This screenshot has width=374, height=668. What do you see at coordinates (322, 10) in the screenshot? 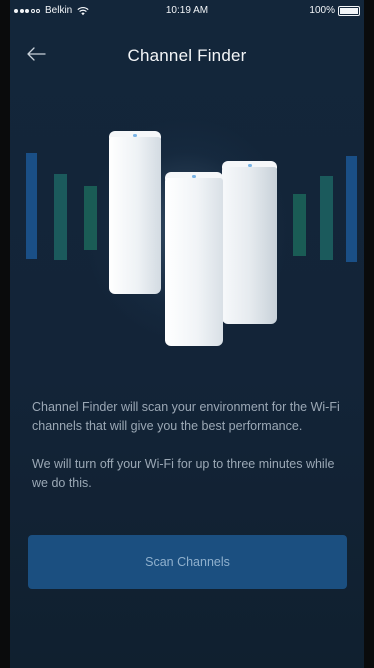
I see `battery-percent: 100%` at bounding box center [322, 10].